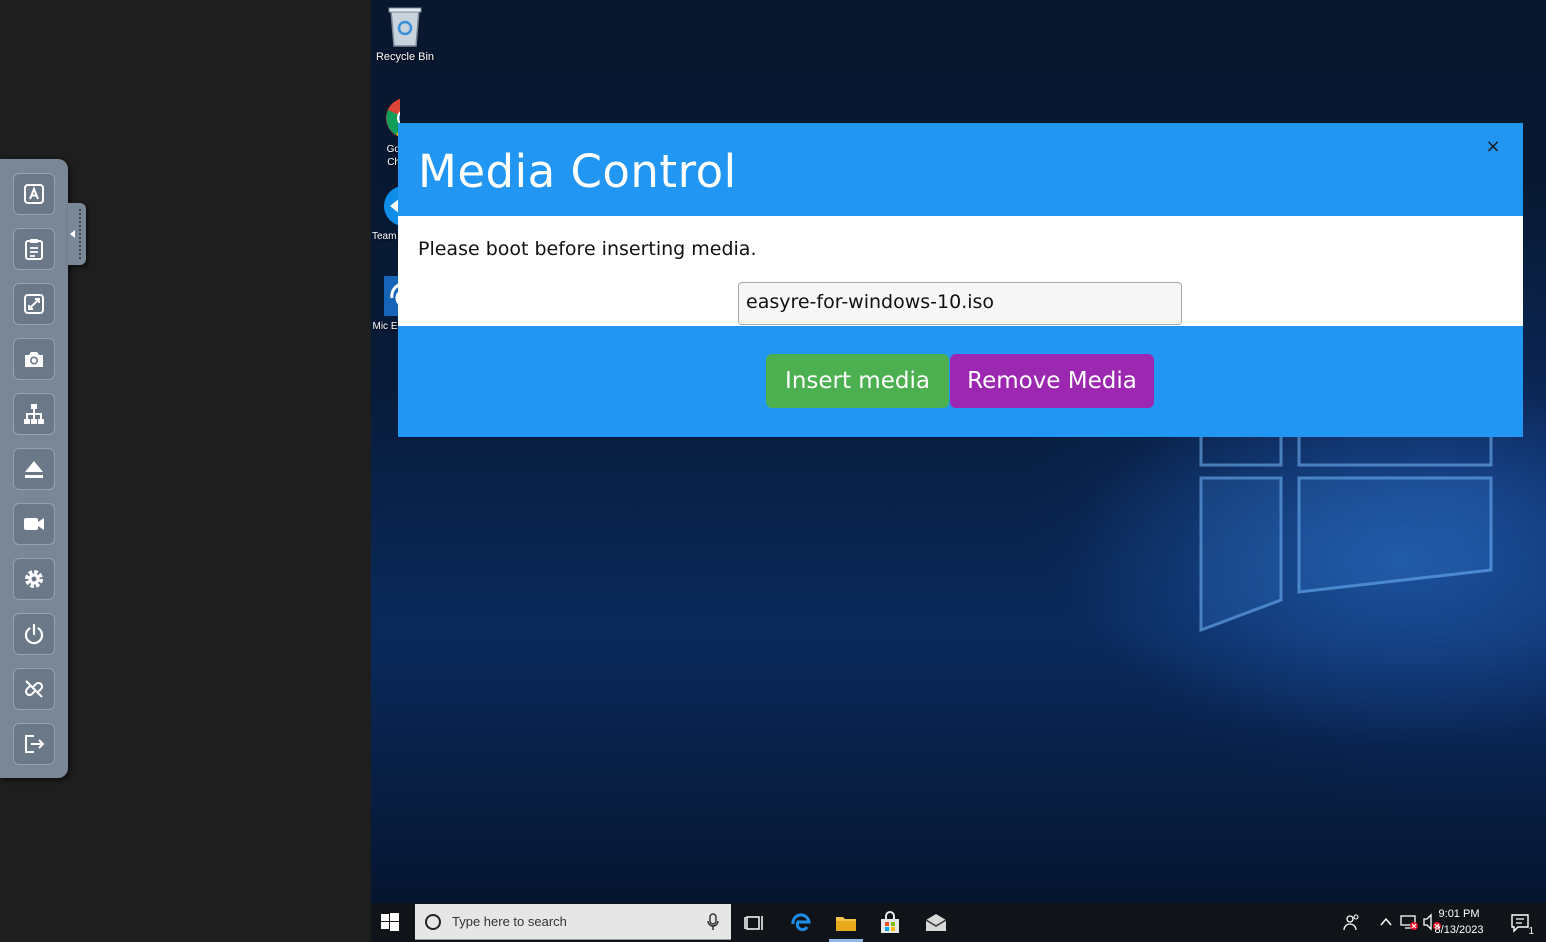 This screenshot has height=942, width=1546. I want to click on eject-icon, so click(34, 469).